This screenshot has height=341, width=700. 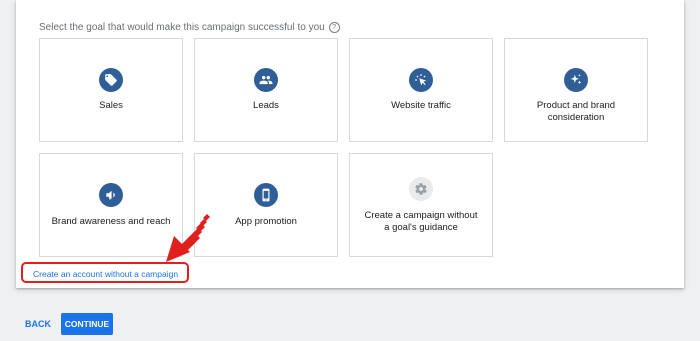 What do you see at coordinates (266, 80) in the screenshot?
I see `people-icon` at bounding box center [266, 80].